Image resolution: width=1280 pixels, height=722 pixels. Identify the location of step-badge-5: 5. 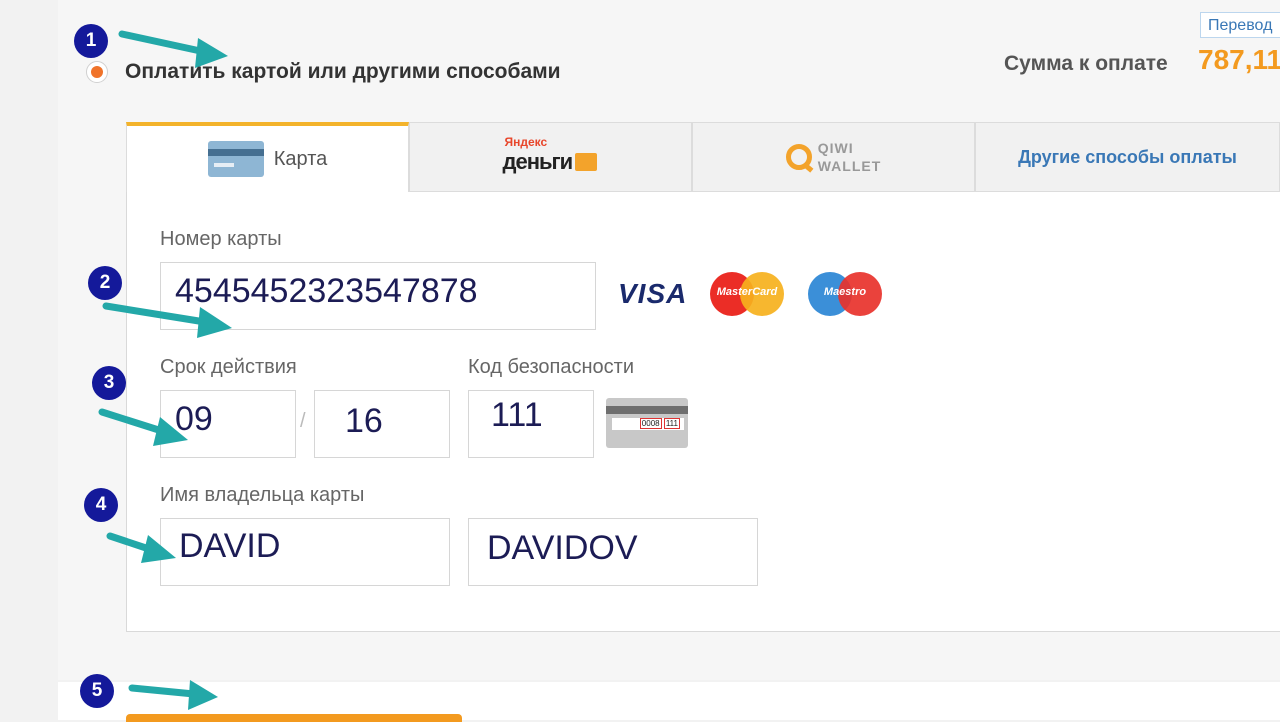
(97, 691).